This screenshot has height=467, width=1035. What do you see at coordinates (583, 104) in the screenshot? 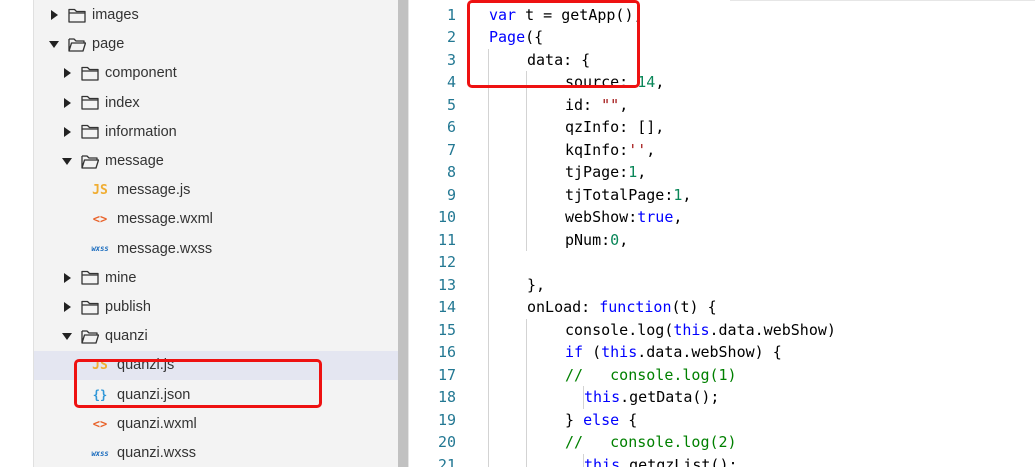
I see `code-token: id:` at bounding box center [583, 104].